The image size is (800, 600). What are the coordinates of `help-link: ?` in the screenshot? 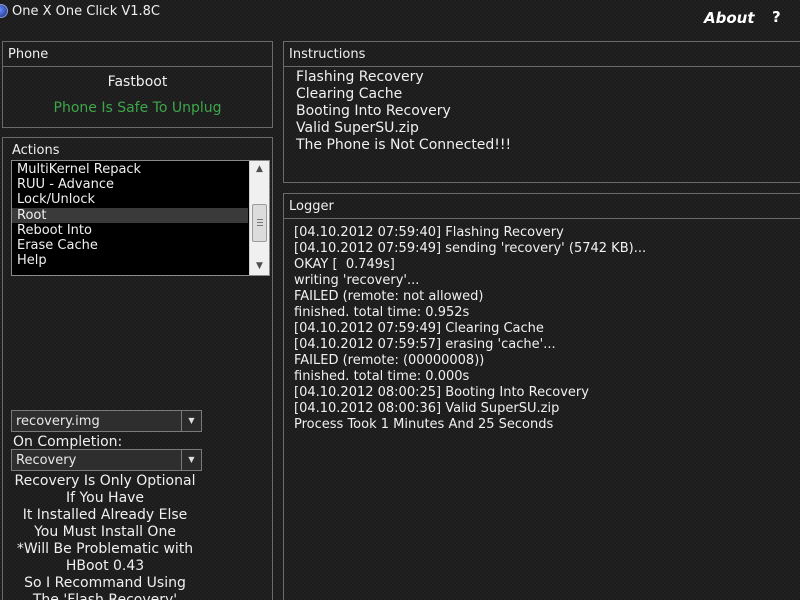 It's located at (776, 17).